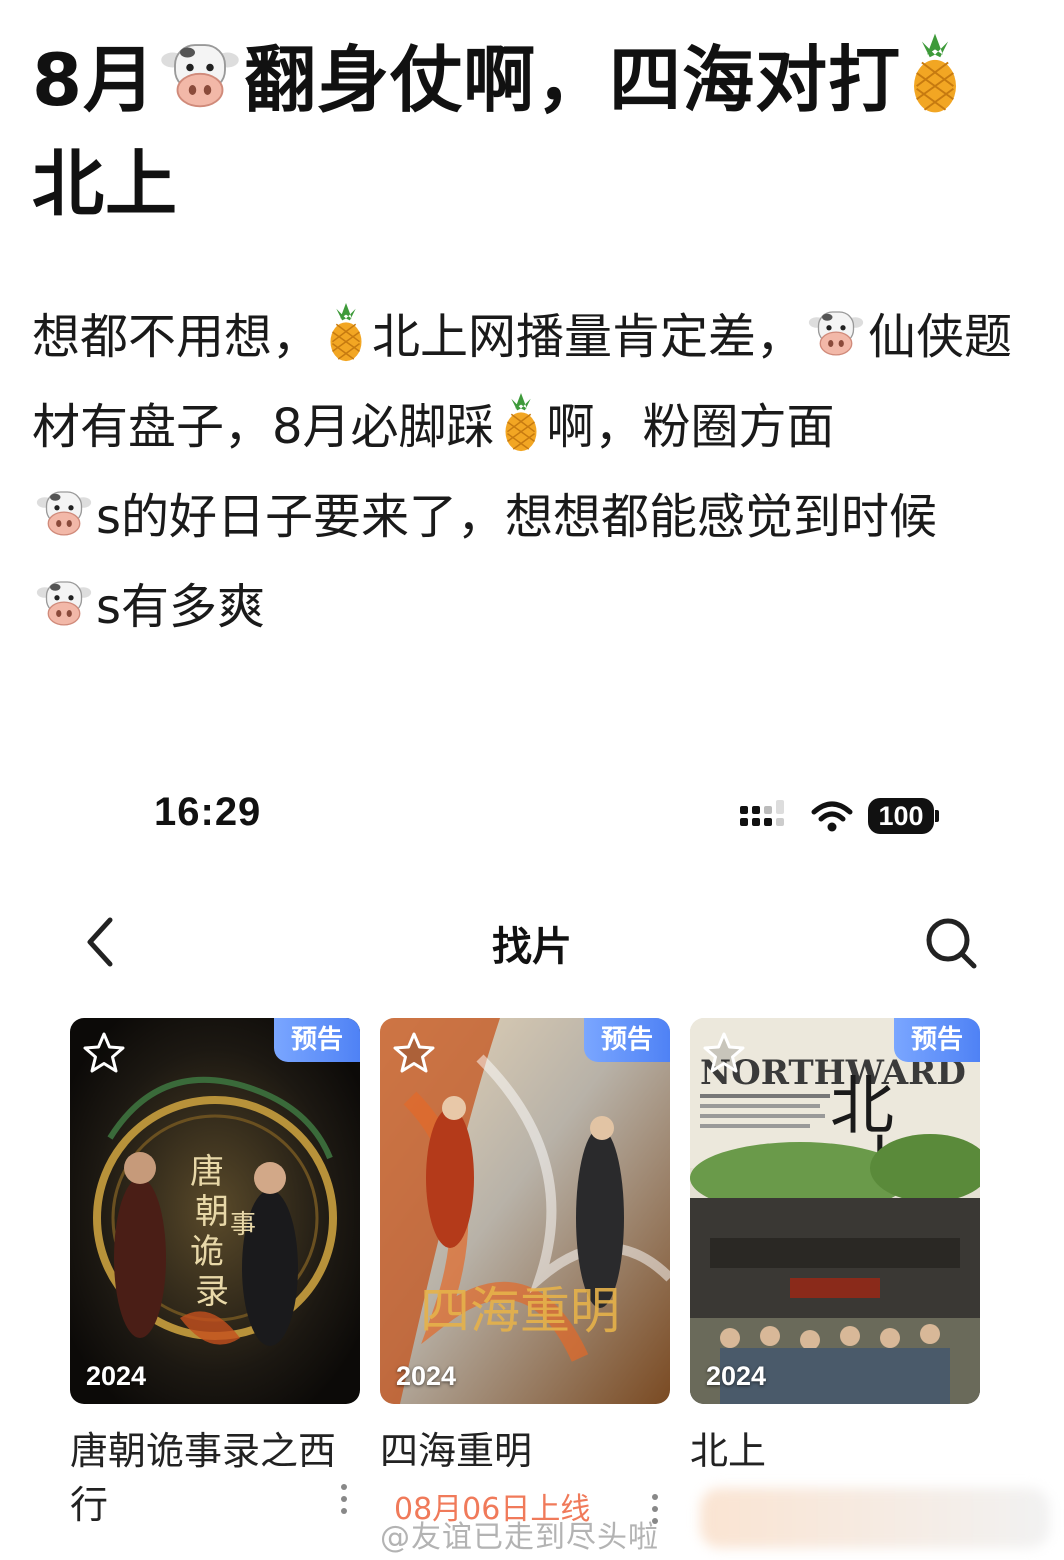 The image size is (1064, 1560). Describe the element at coordinates (532, 947) in the screenshot. I see `nav-title: 找片` at that location.